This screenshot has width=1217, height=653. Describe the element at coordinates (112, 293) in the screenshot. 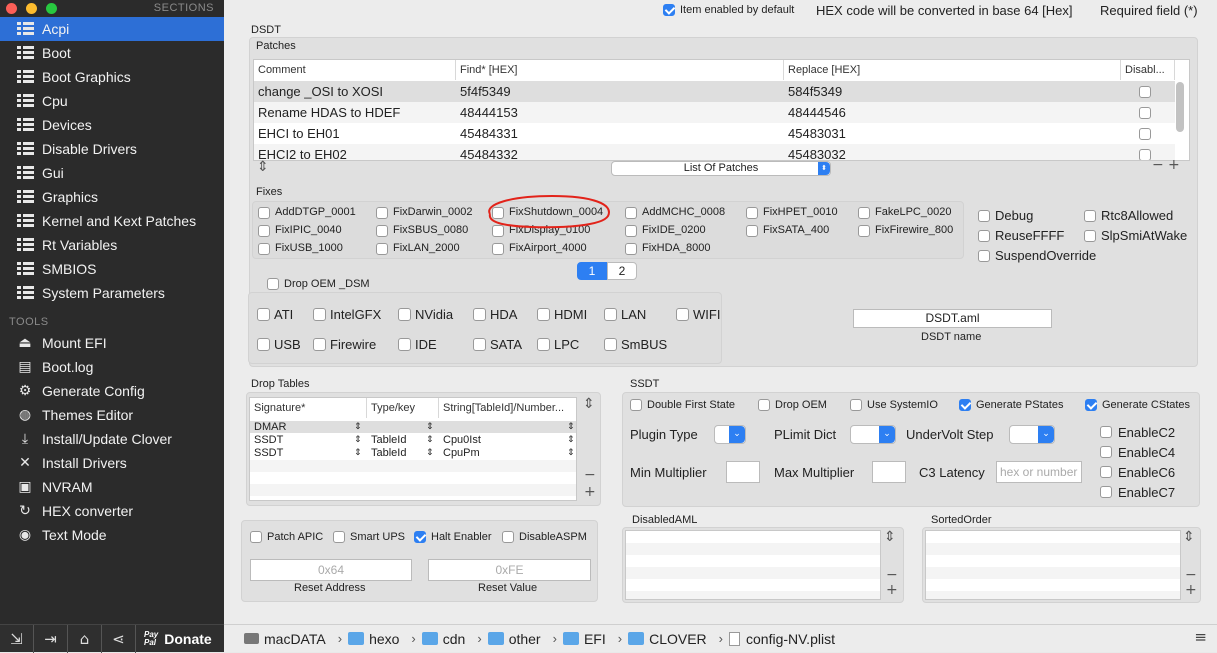

I see `sidebar-item-system-parameters: System Parameters` at that location.